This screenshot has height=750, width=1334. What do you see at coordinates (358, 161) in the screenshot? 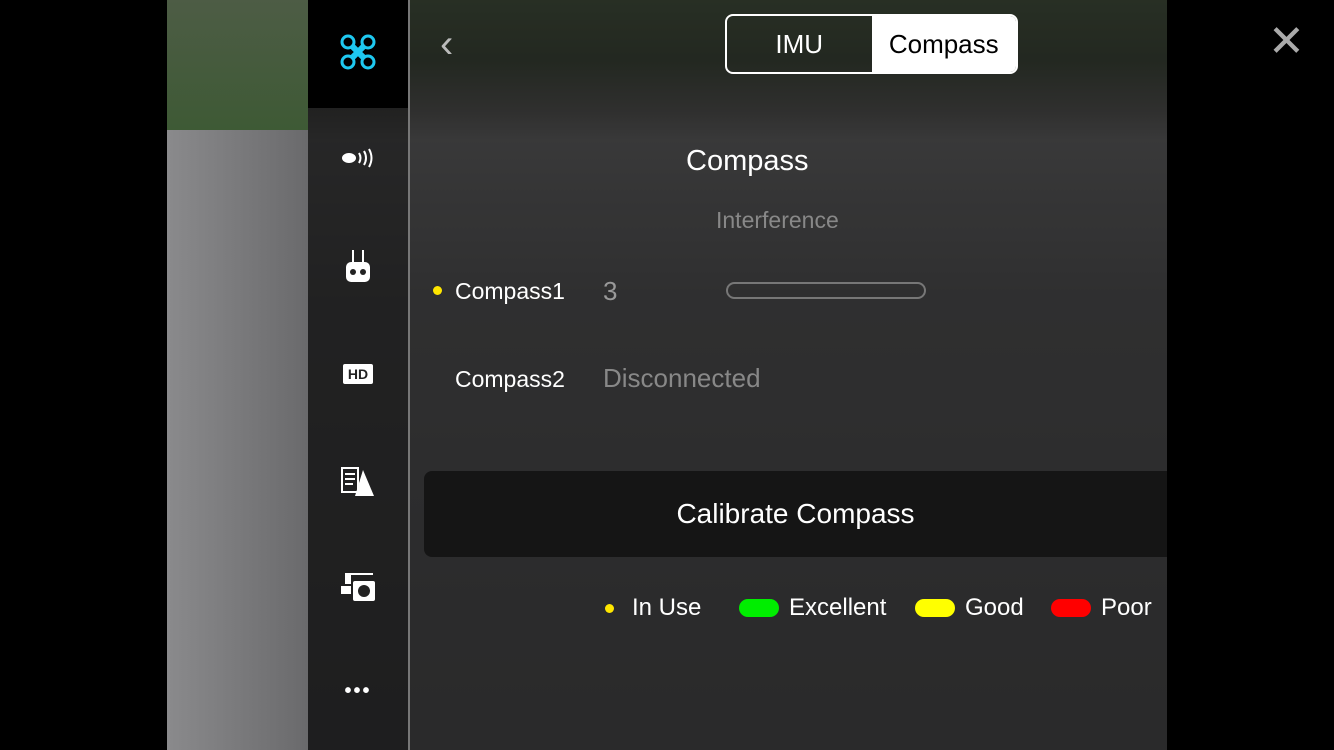
I see `signal-icon` at bounding box center [358, 161].